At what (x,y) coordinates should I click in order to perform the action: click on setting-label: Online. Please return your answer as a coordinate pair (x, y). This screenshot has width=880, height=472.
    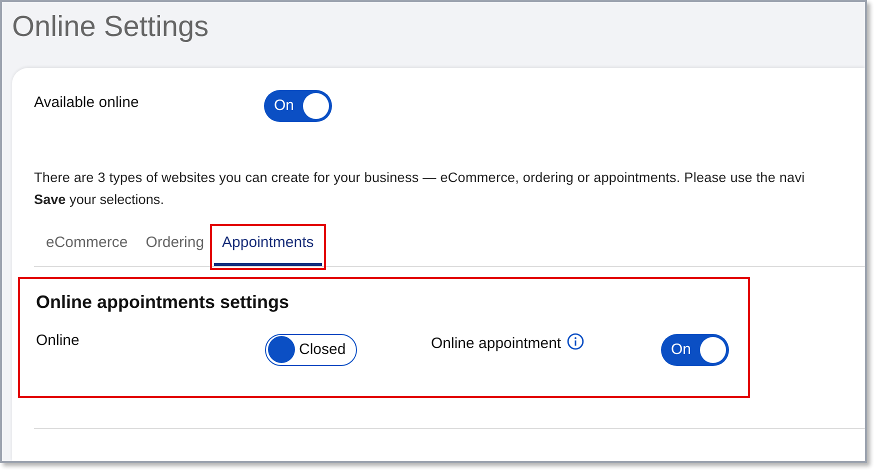
    Looking at the image, I should click on (58, 340).